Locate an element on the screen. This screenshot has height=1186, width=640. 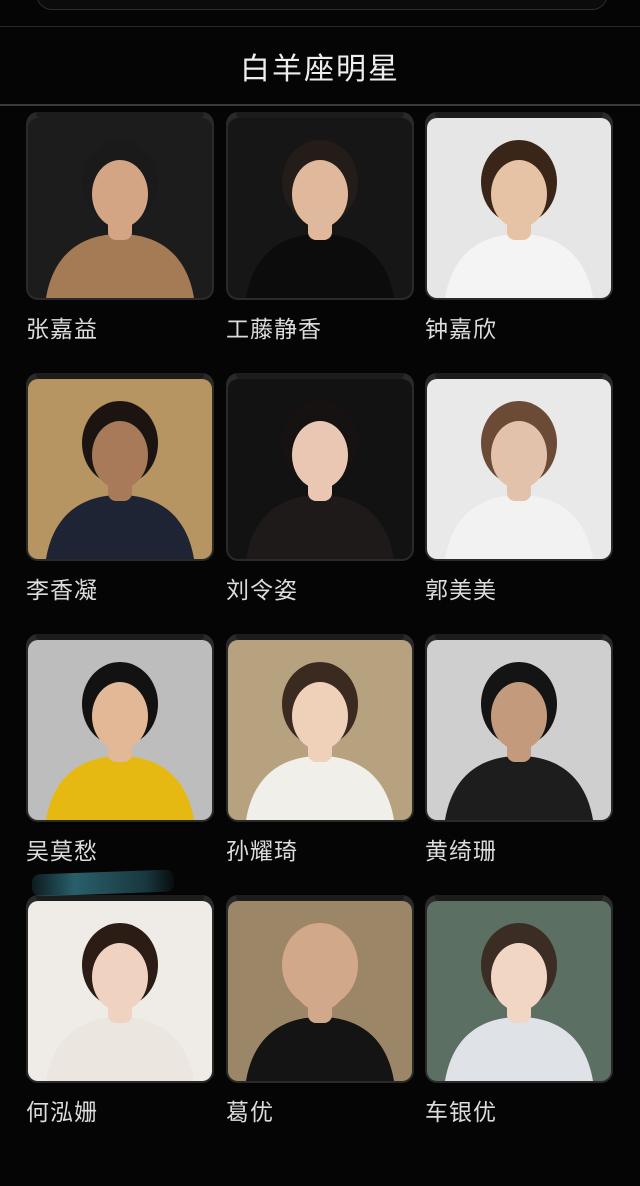
celebrity-card: 郭美美 is located at coordinates (520, 488).